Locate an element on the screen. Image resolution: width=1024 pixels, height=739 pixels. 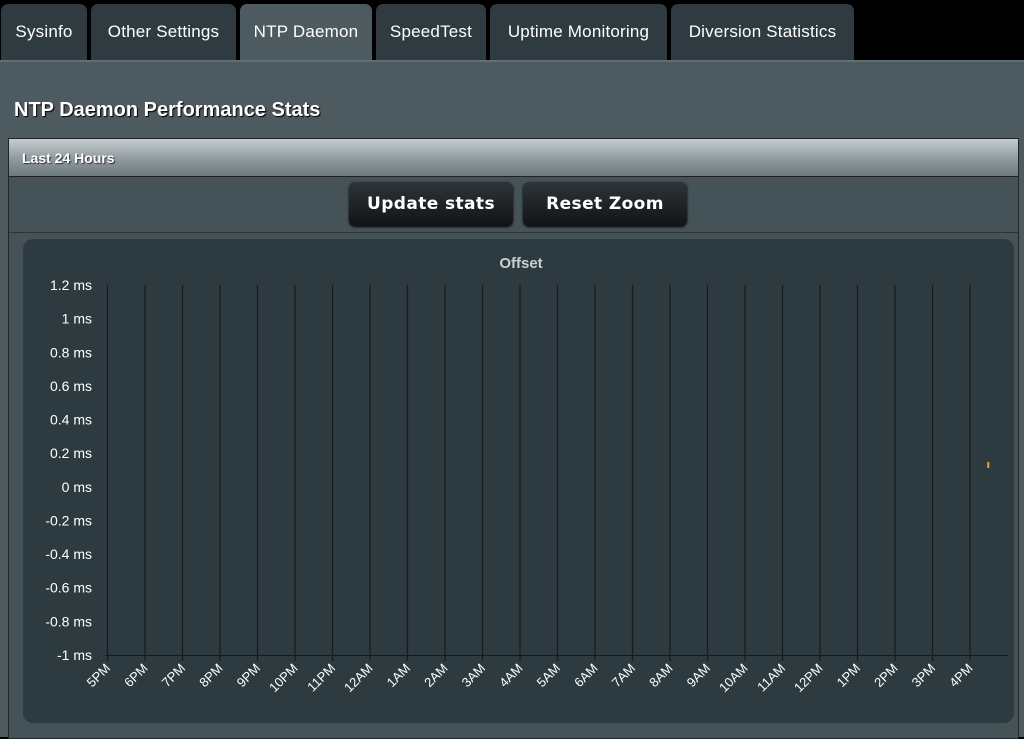
x-tick-label: 2PM is located at coordinates (886, 676).